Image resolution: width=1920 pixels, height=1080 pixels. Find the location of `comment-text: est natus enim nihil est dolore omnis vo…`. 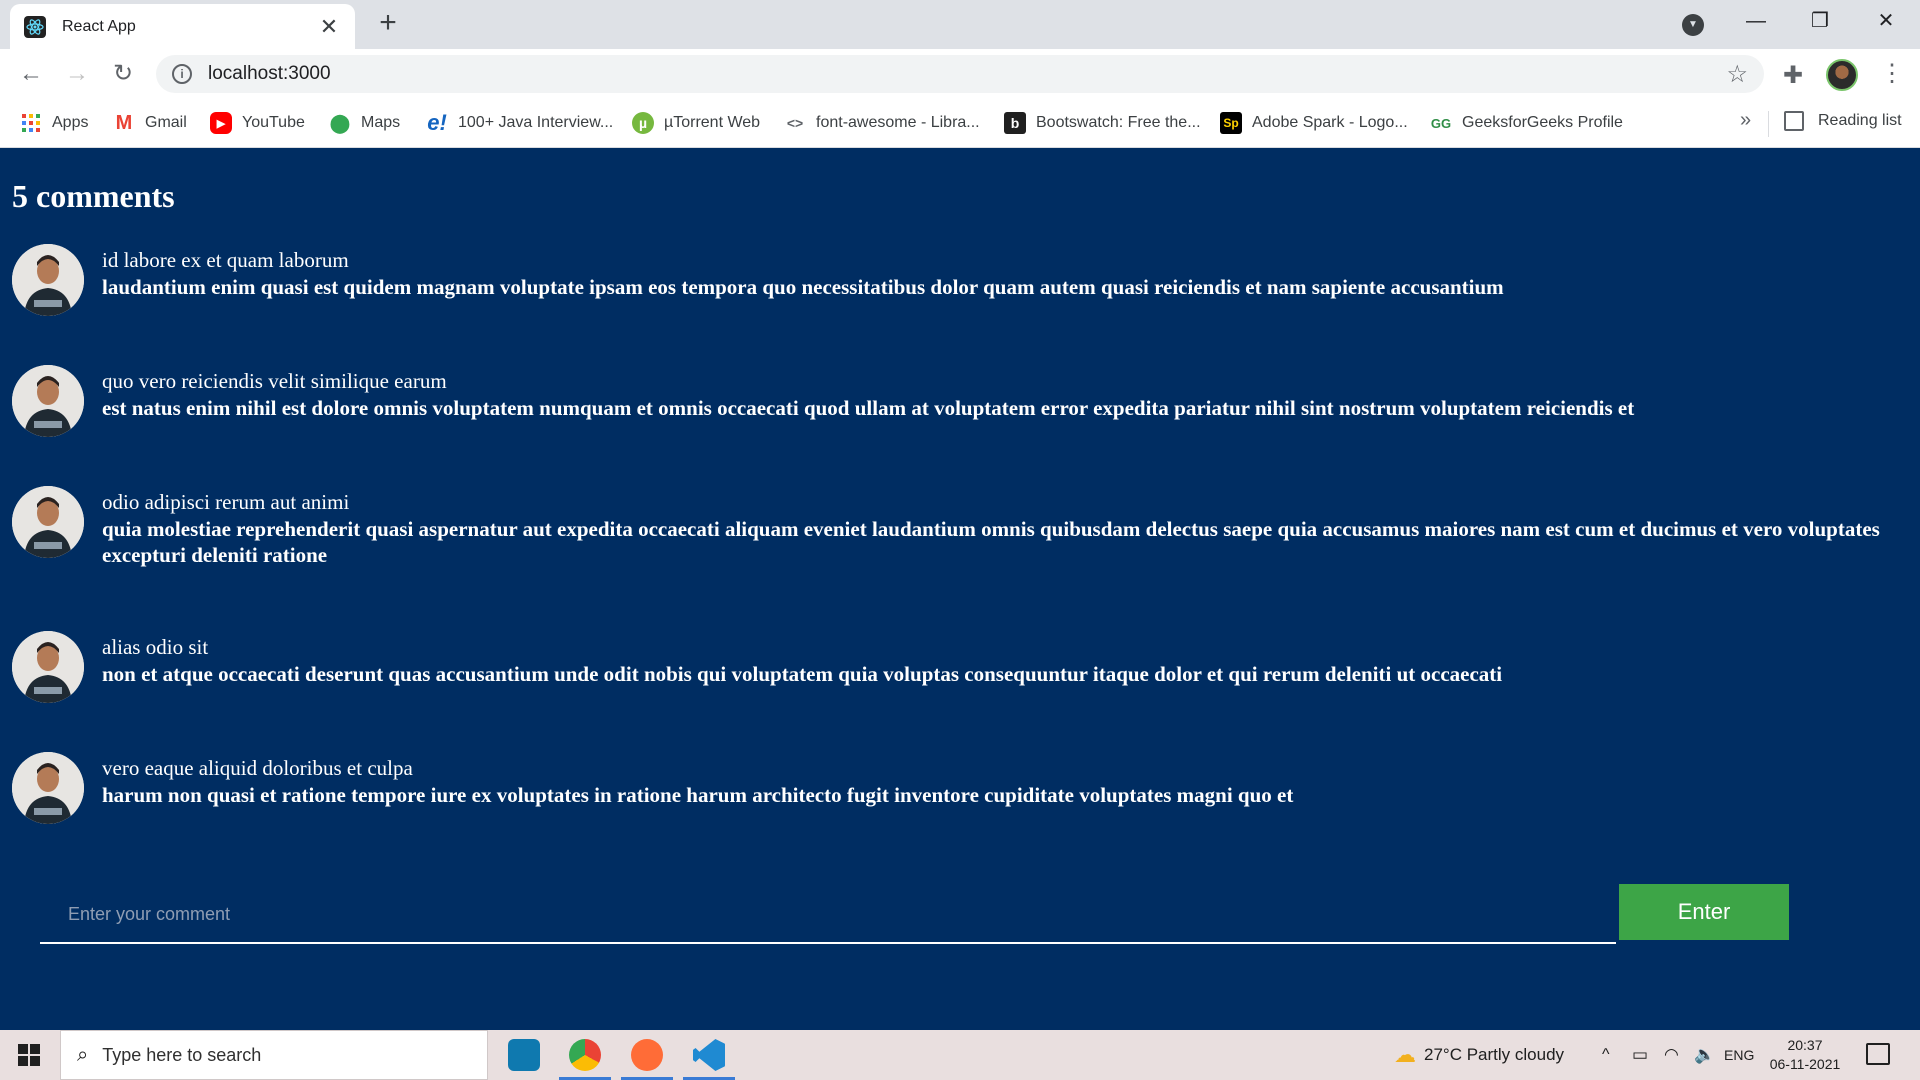

comment-text: est natus enim nihil est dolore omnis vo… is located at coordinates (868, 408).